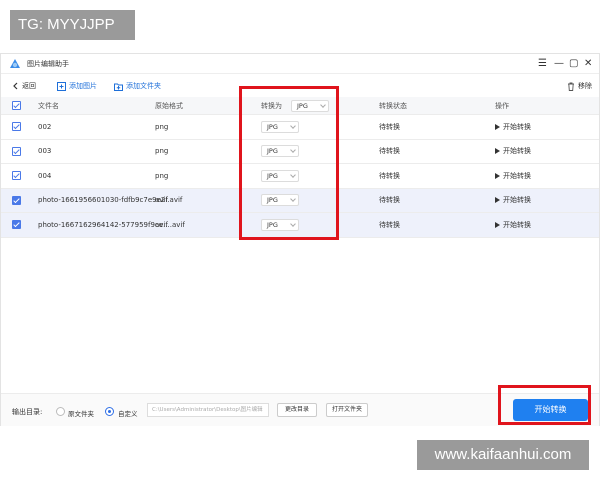  What do you see at coordinates (503, 455) in the screenshot?
I see `watermark-bottom: www.kaifaanhui.com` at bounding box center [503, 455].